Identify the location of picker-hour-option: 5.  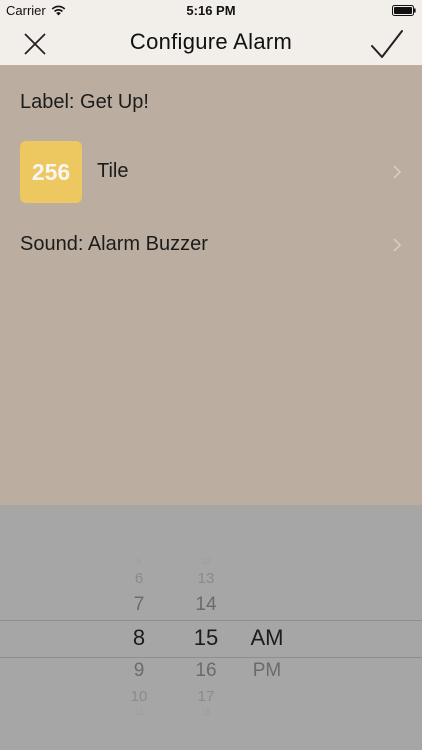
(139, 561).